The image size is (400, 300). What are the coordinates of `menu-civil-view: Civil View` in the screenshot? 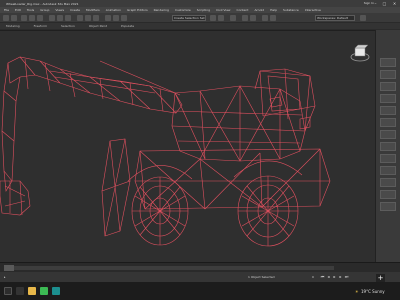 It's located at (223, 10).